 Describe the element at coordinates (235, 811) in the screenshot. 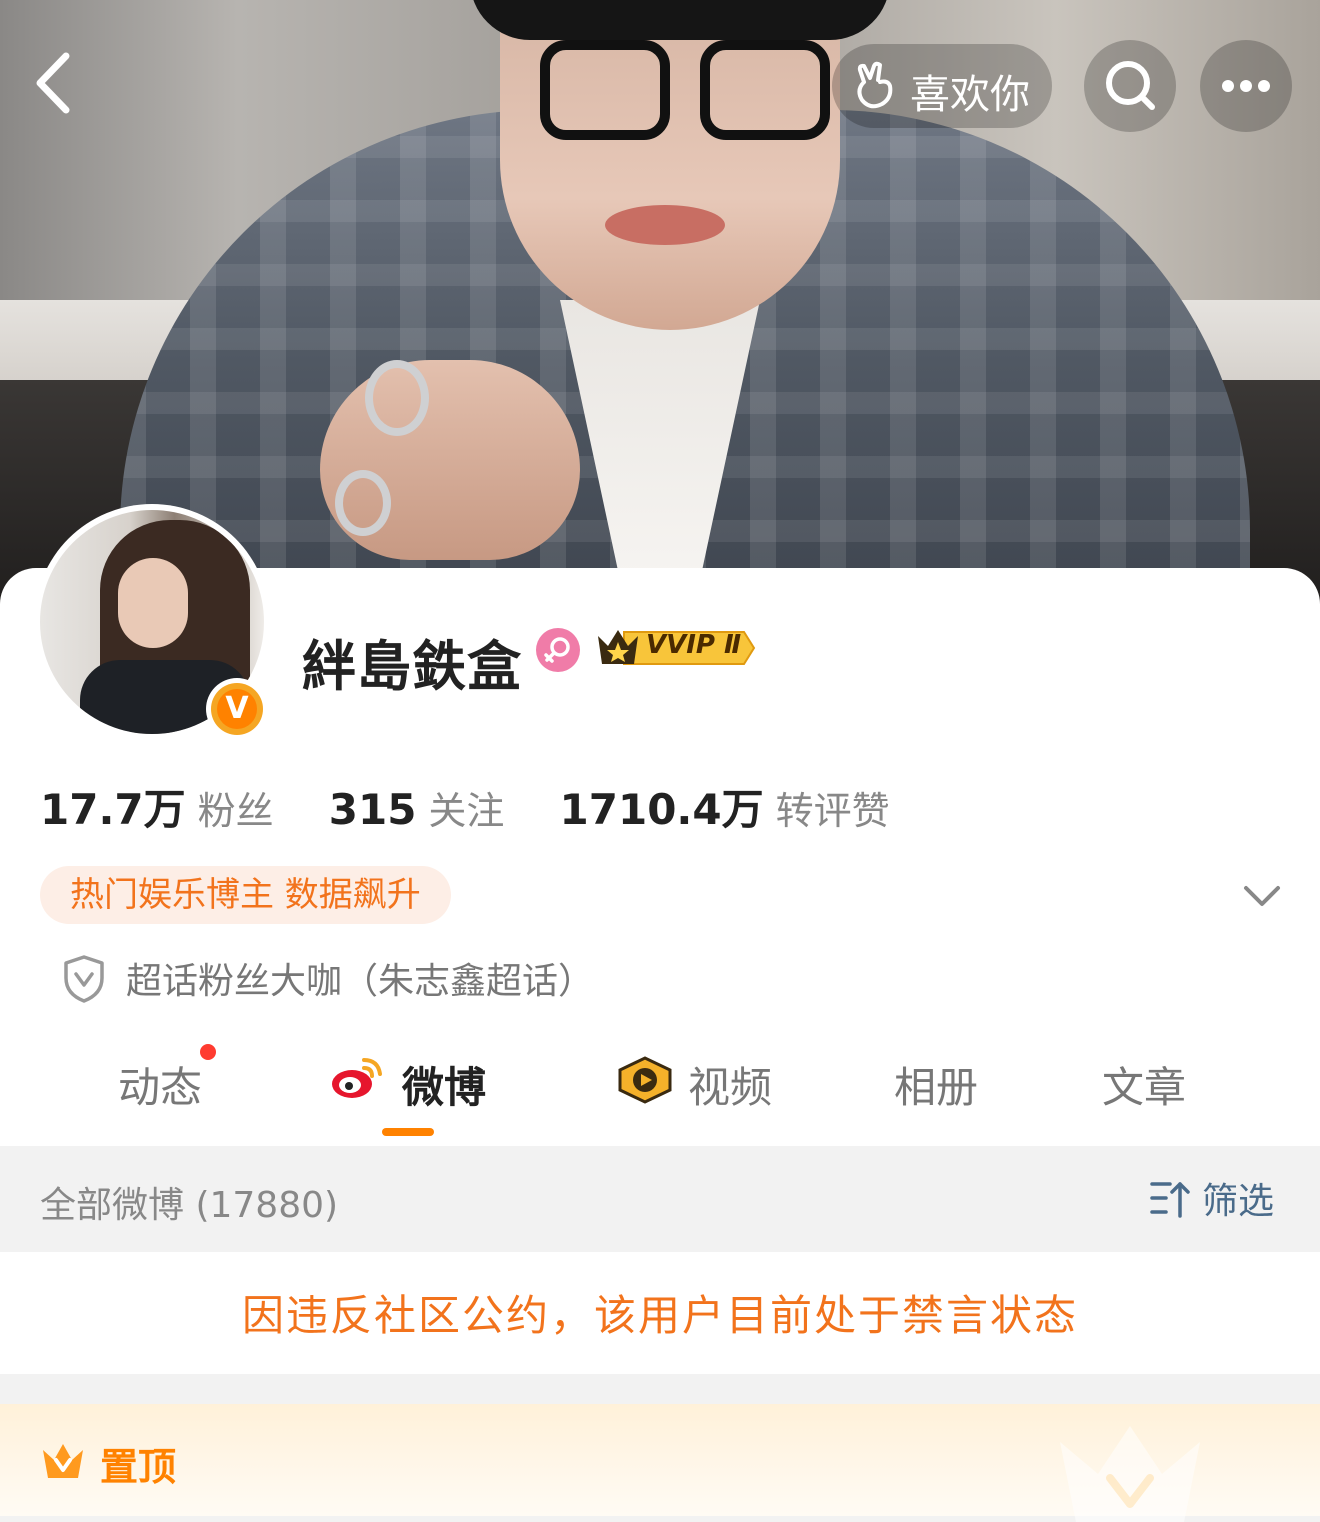

I see `stat-label: 粉丝` at that location.